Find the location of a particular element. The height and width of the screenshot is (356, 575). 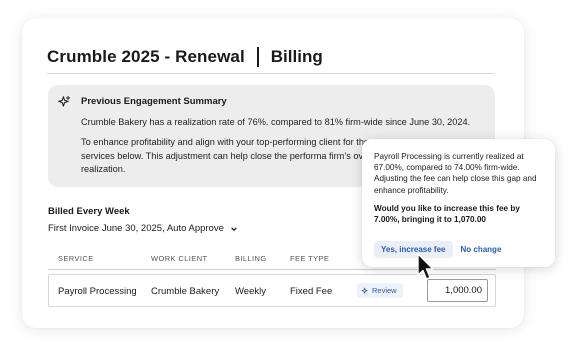

no-change-button: No change is located at coordinates (481, 249).